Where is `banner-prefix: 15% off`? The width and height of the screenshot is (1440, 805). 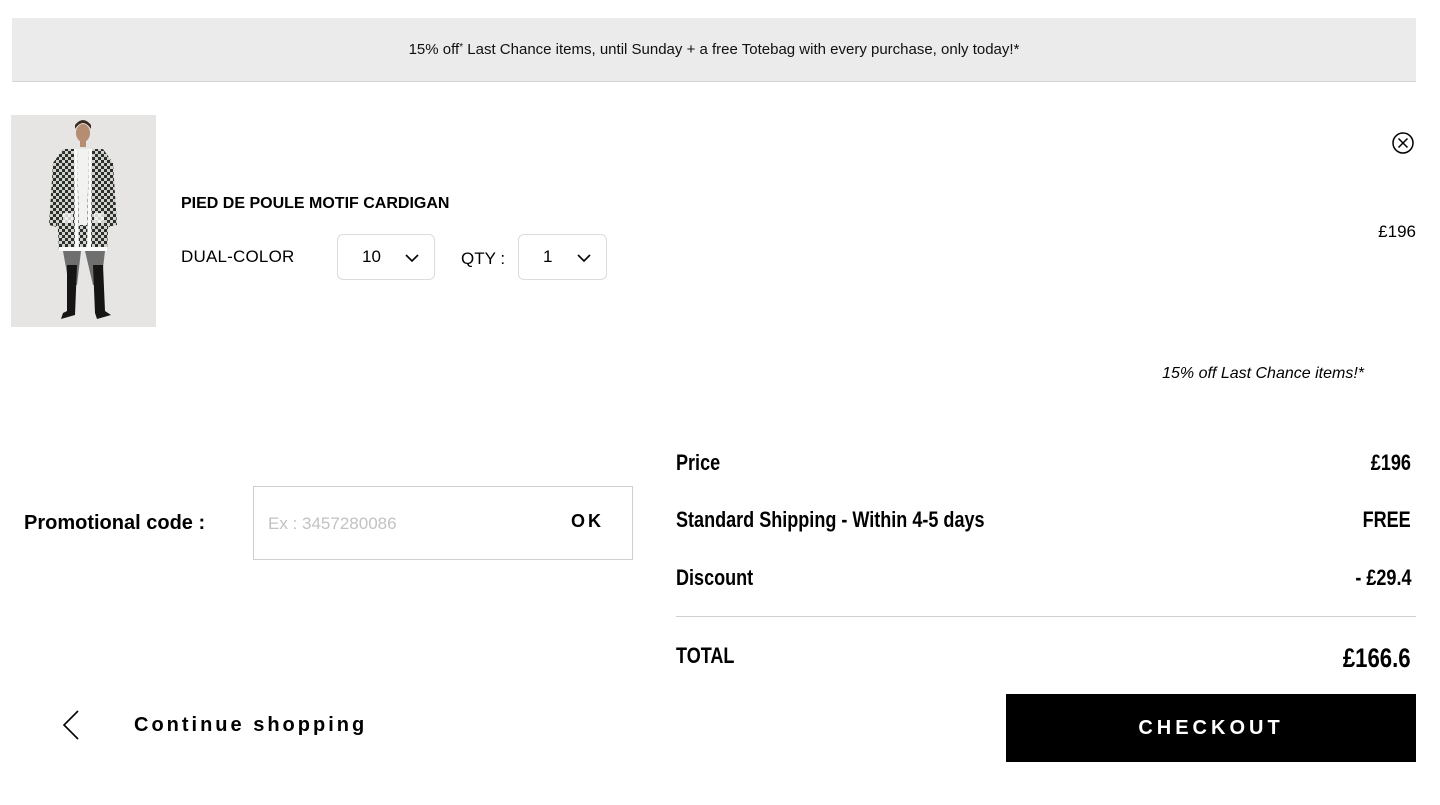
banner-prefix: 15% off is located at coordinates (434, 49).